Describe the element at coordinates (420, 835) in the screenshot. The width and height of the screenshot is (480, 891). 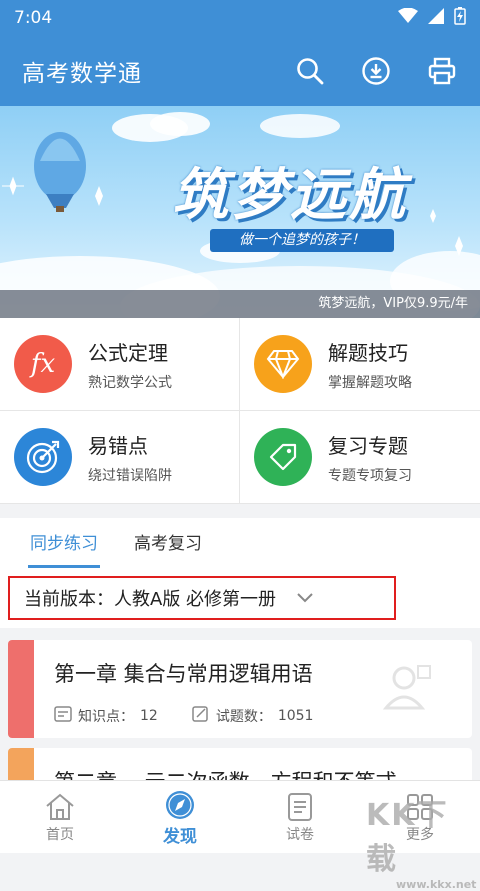
I see `nav-label: 更多` at that location.